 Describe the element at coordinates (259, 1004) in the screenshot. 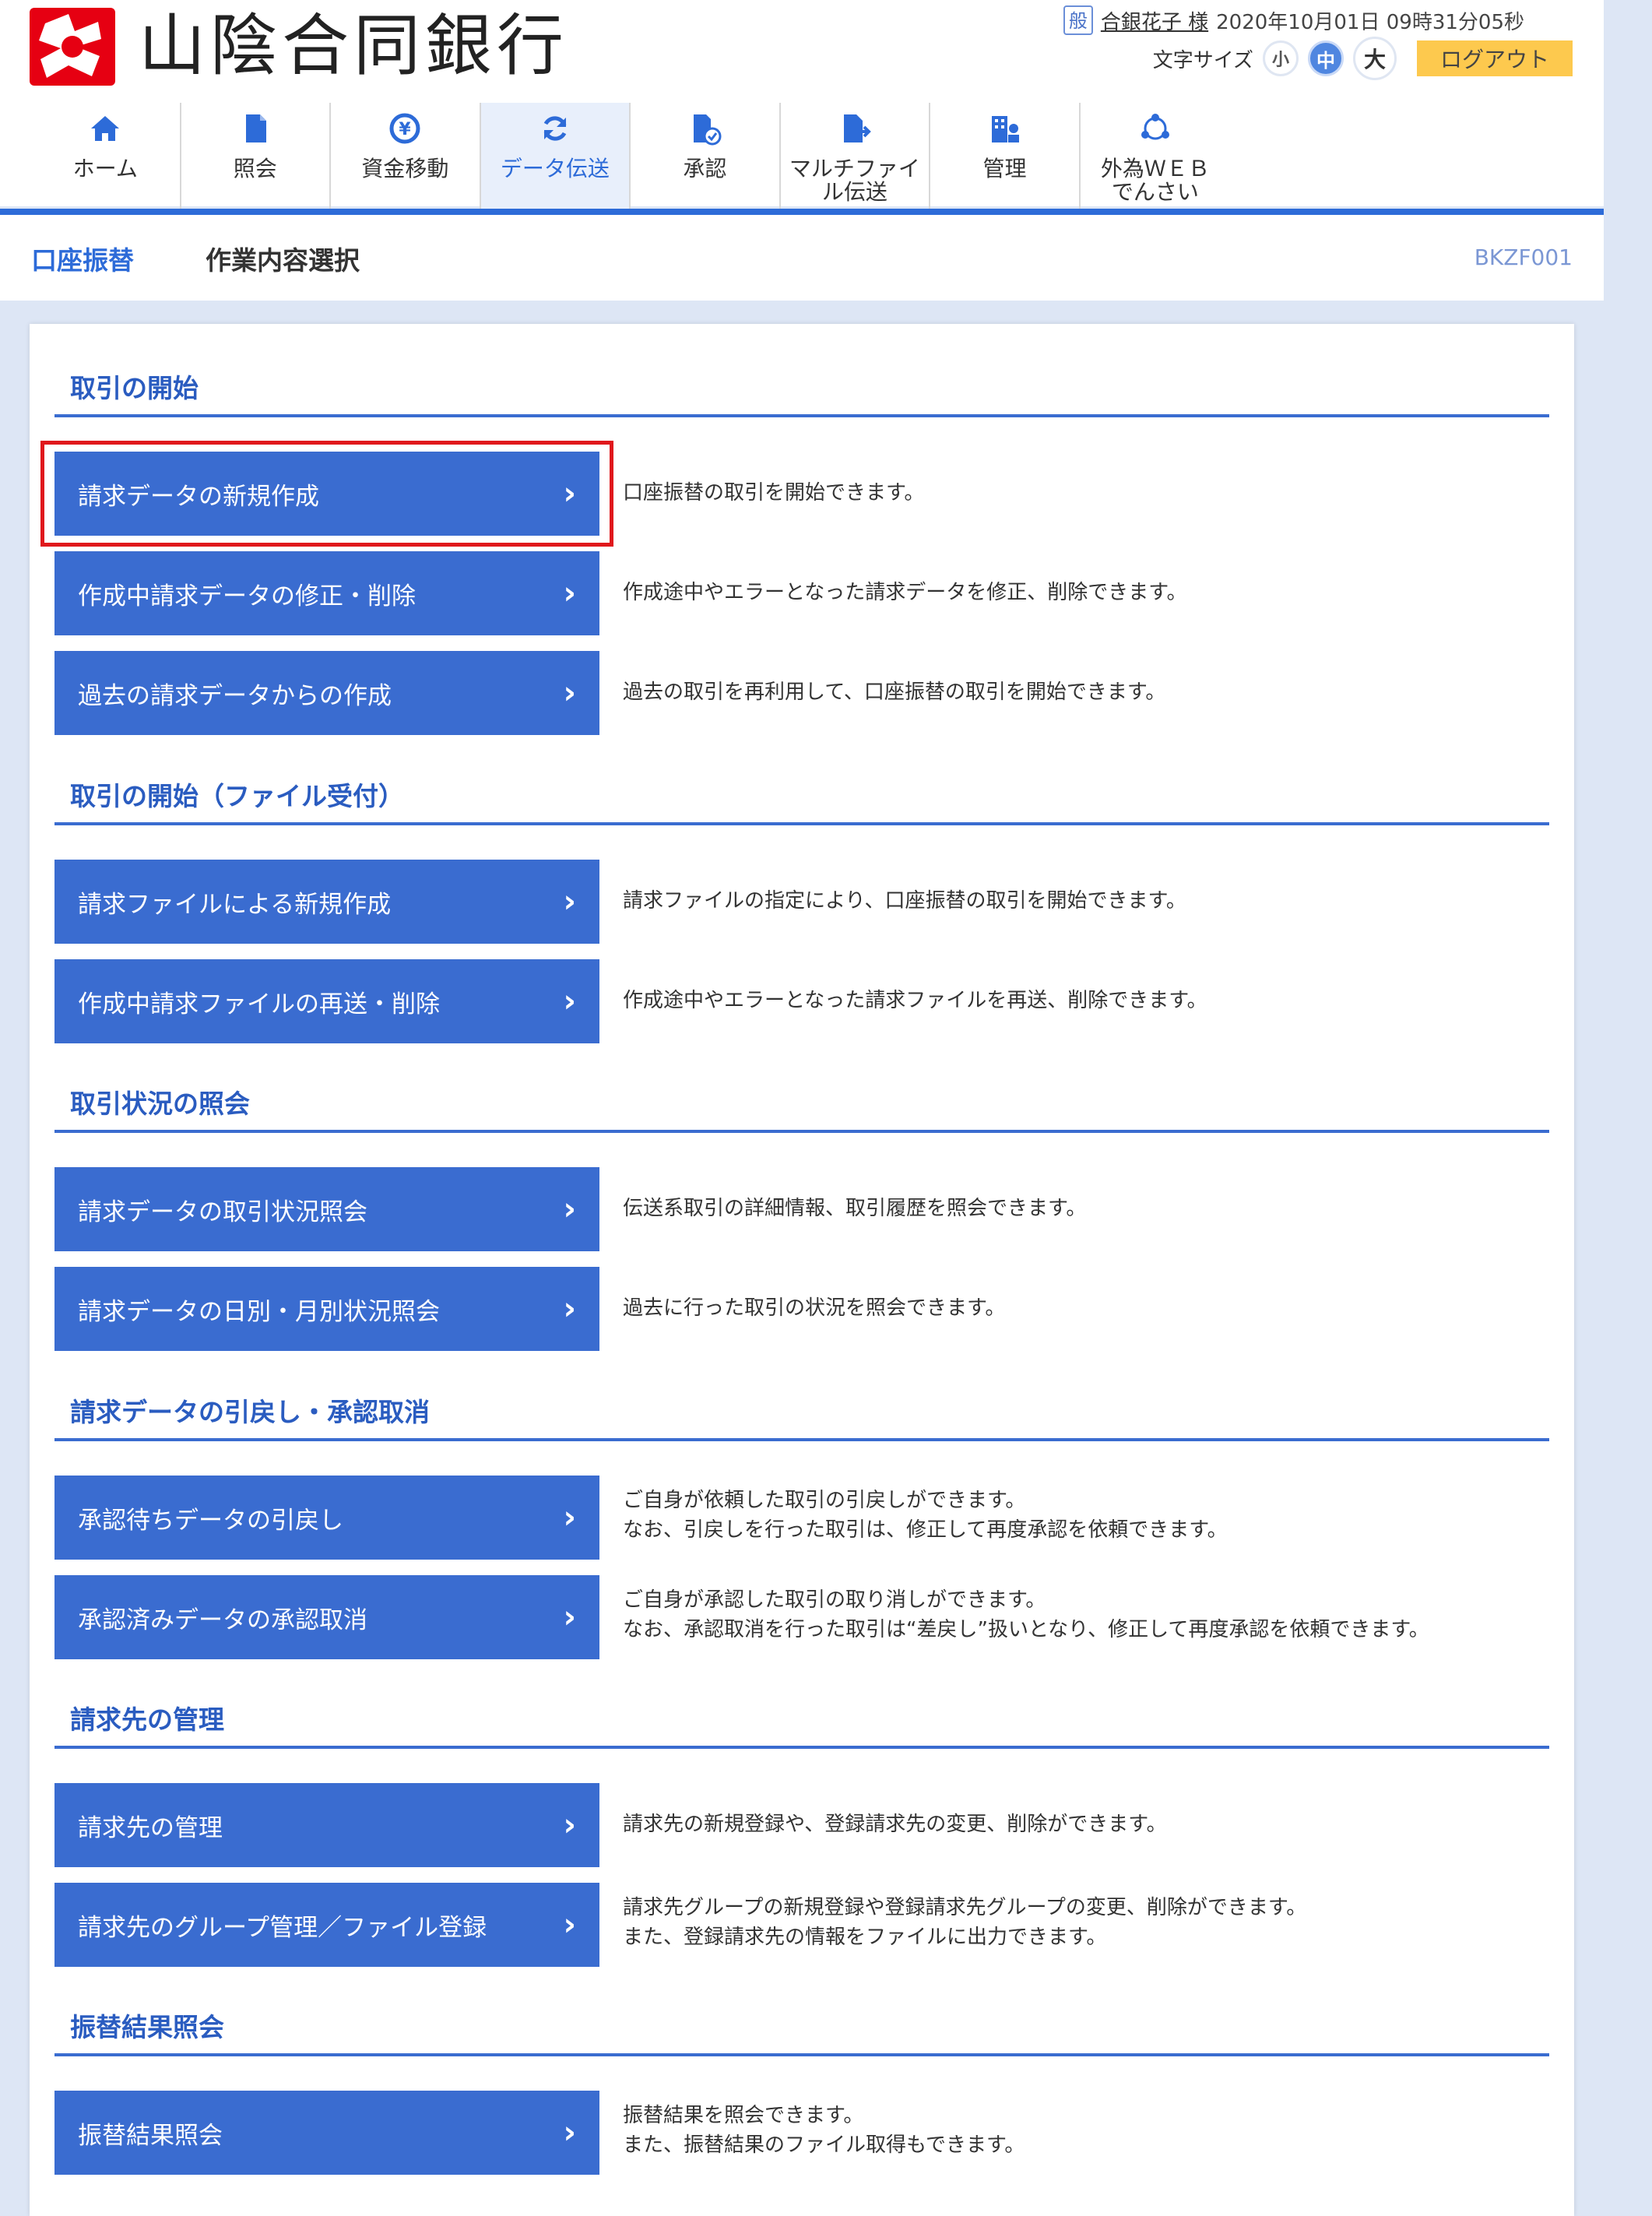

I see `menu-button-label: 作成中請求ファイルの再送・削除` at that location.